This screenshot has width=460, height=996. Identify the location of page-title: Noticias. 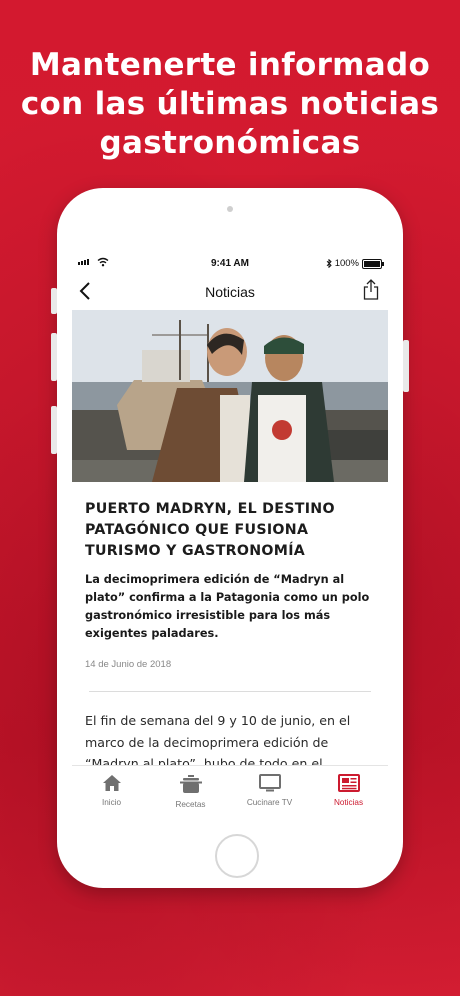
(230, 292).